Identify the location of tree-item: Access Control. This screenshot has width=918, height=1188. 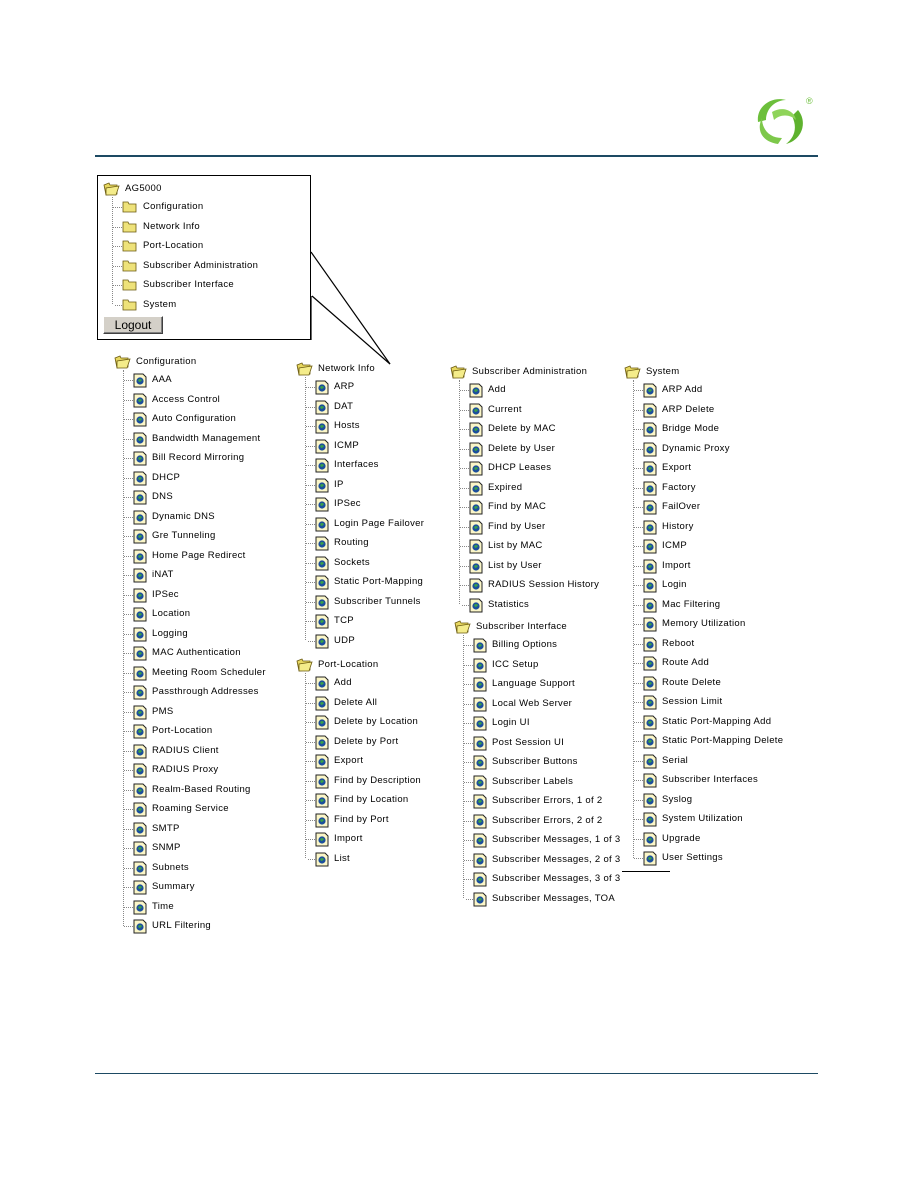
(195, 400).